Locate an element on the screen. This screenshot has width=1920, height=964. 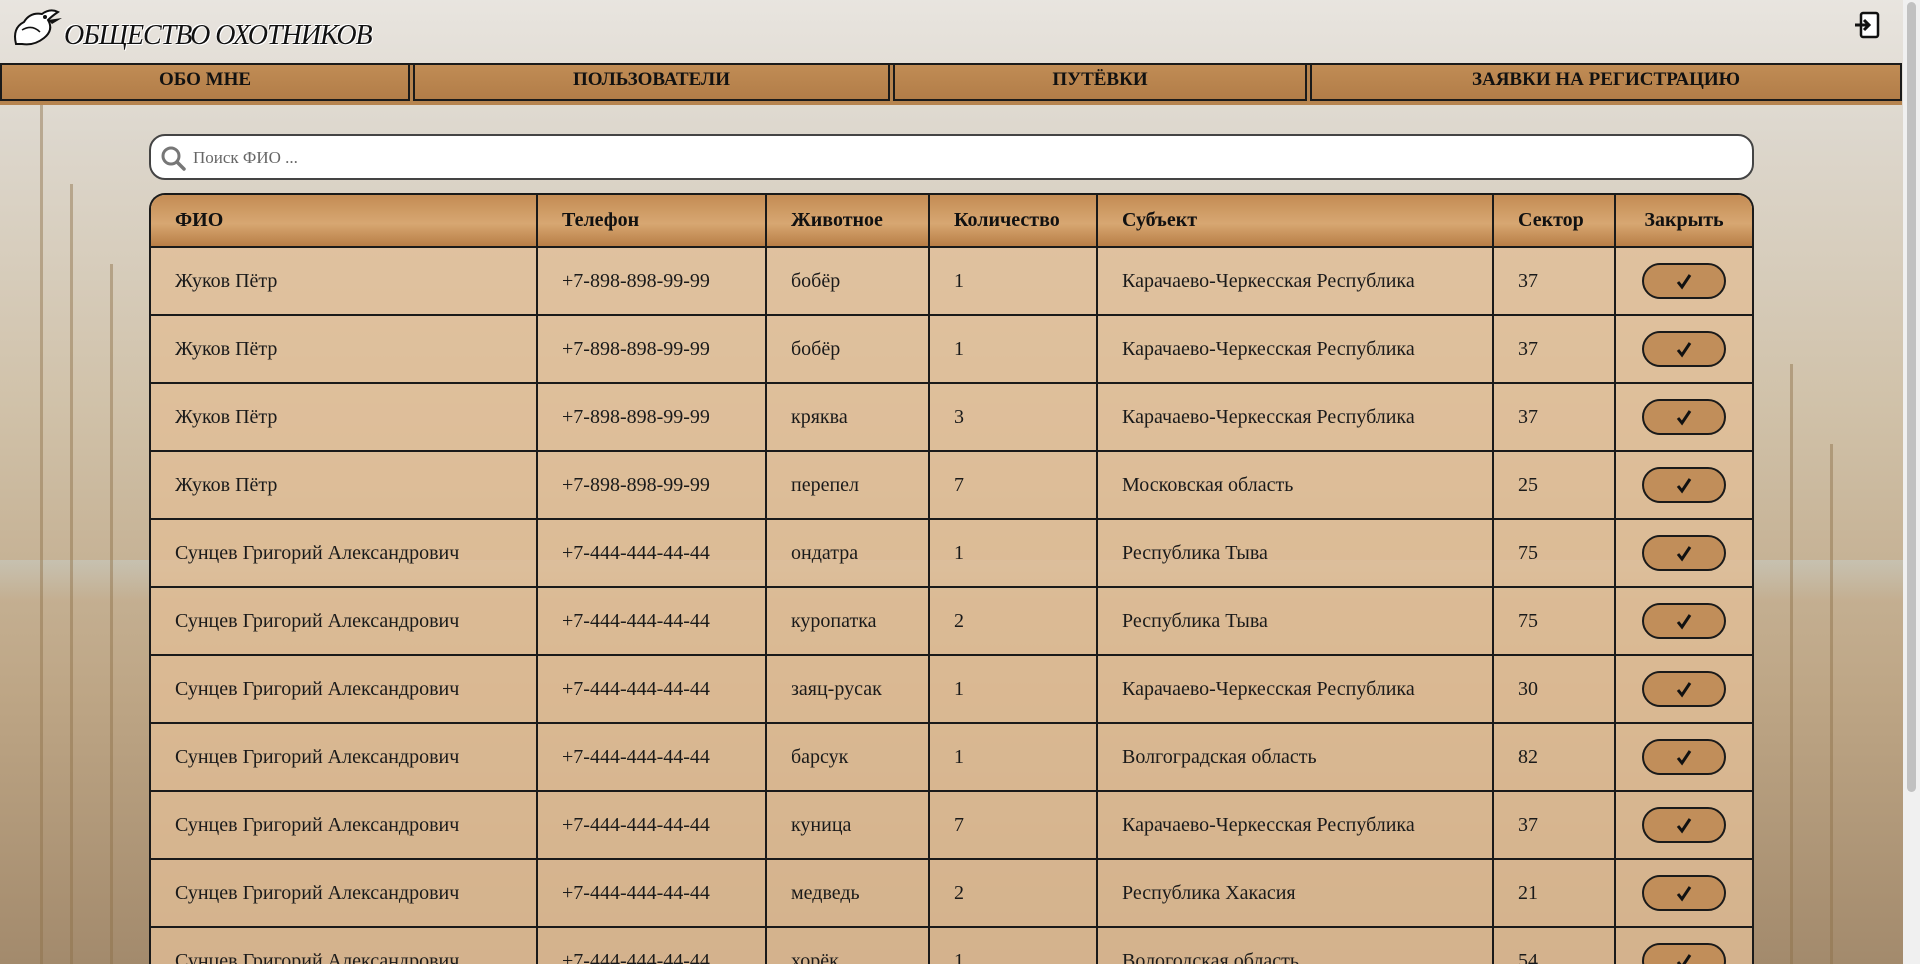
cell-quantity: 7 is located at coordinates (1013, 485).